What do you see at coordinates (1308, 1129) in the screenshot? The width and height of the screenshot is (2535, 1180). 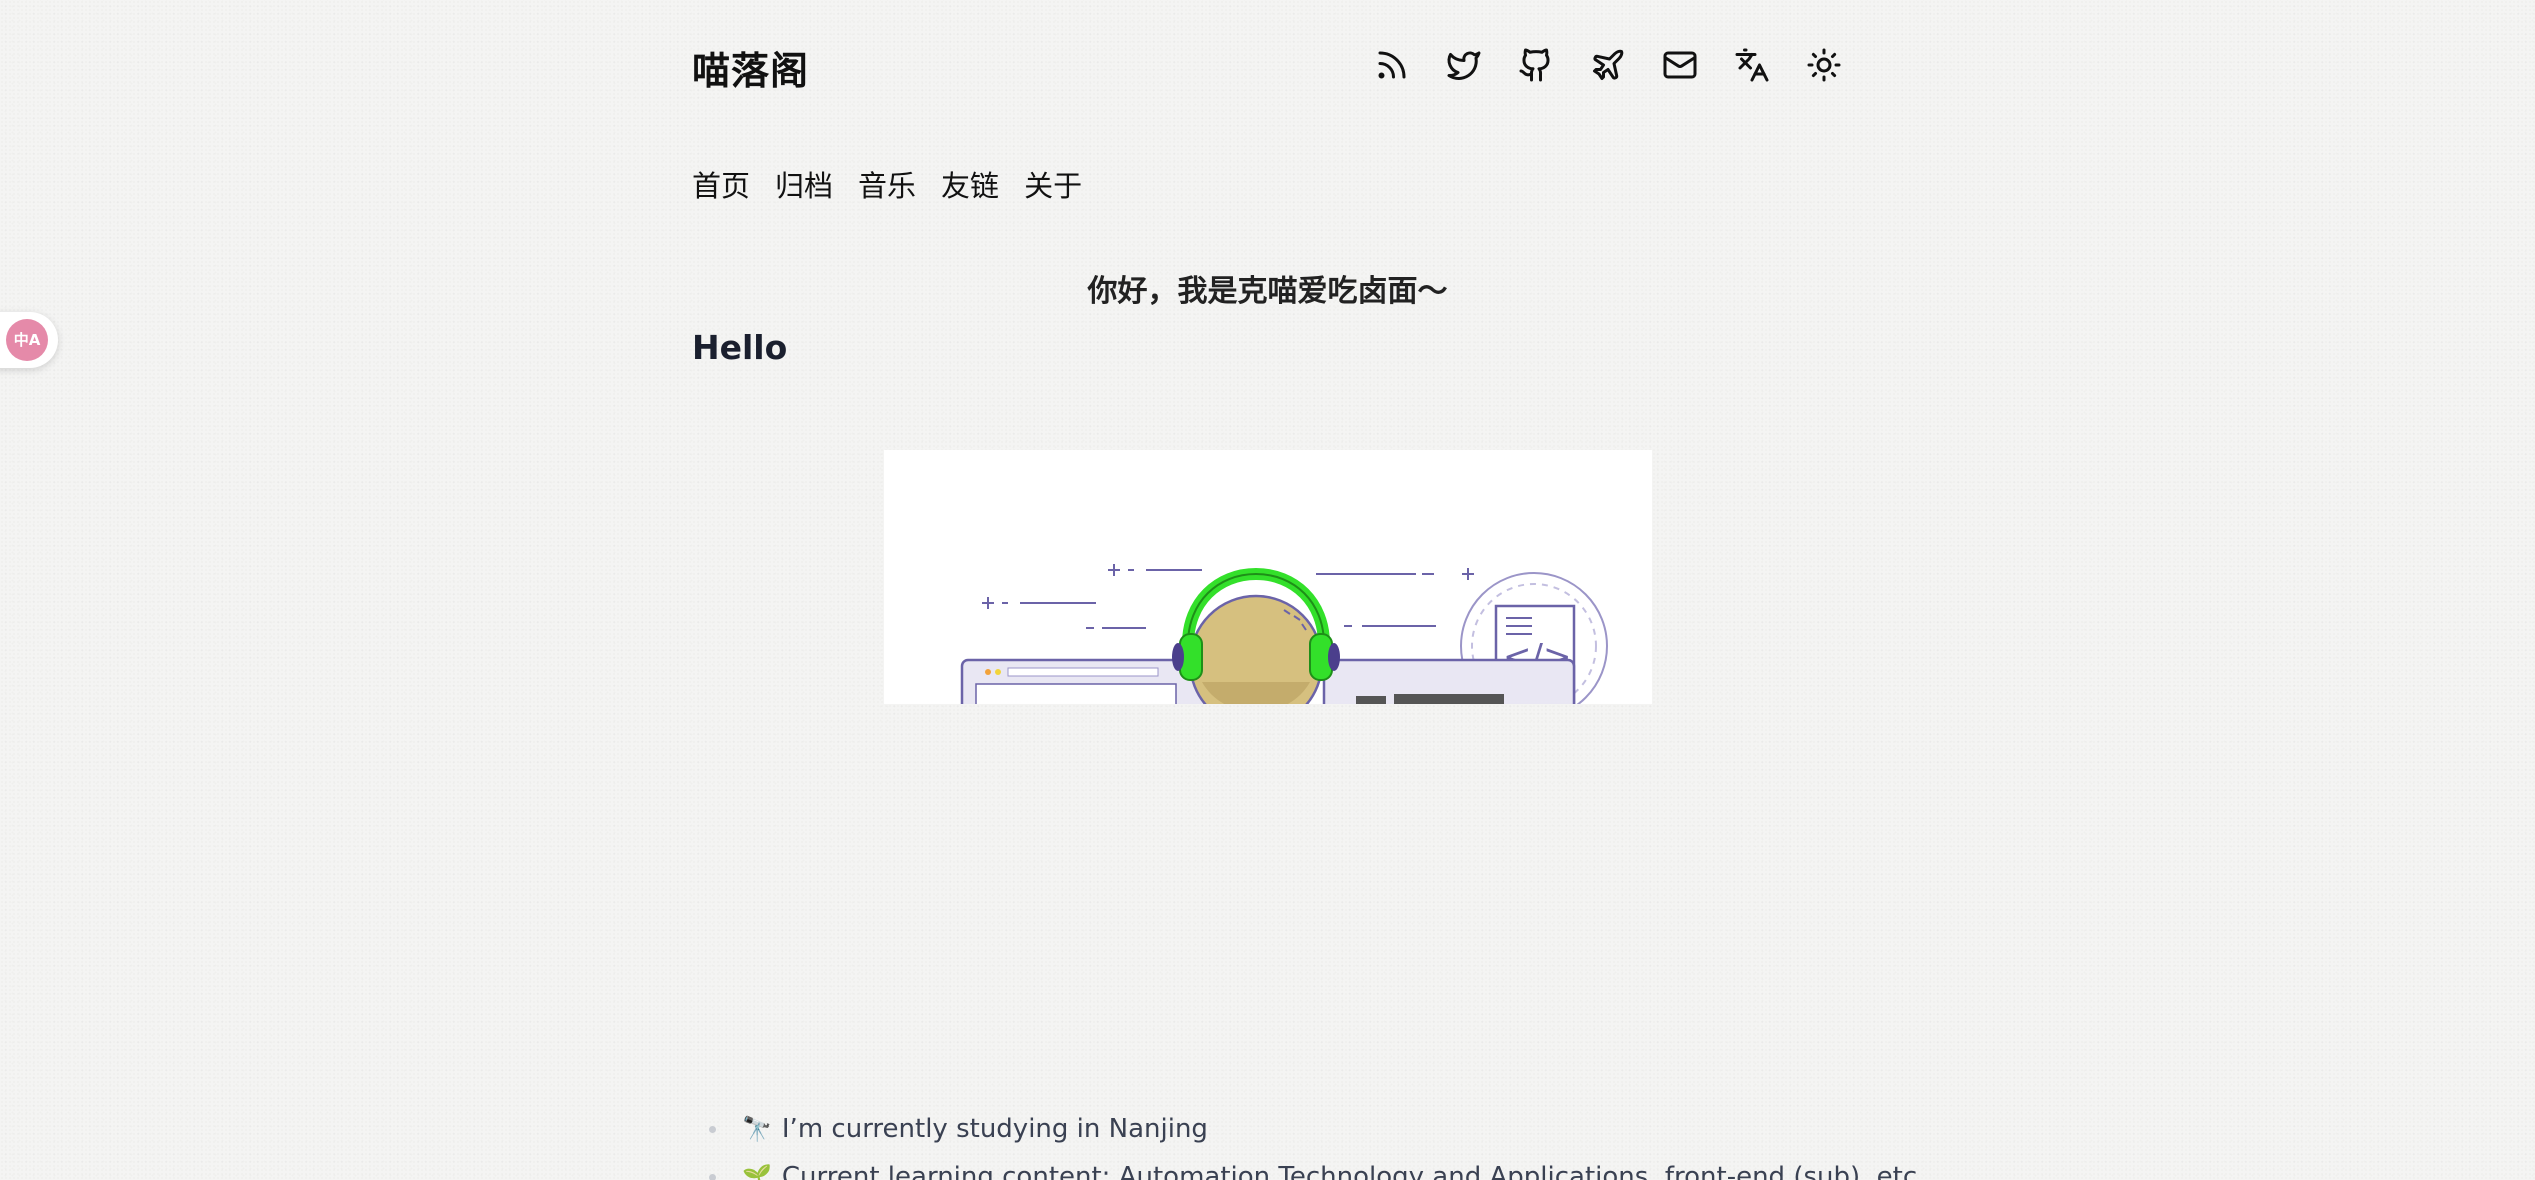 I see `list-item: 🔭 I’m currently studying in Nanjing` at bounding box center [1308, 1129].